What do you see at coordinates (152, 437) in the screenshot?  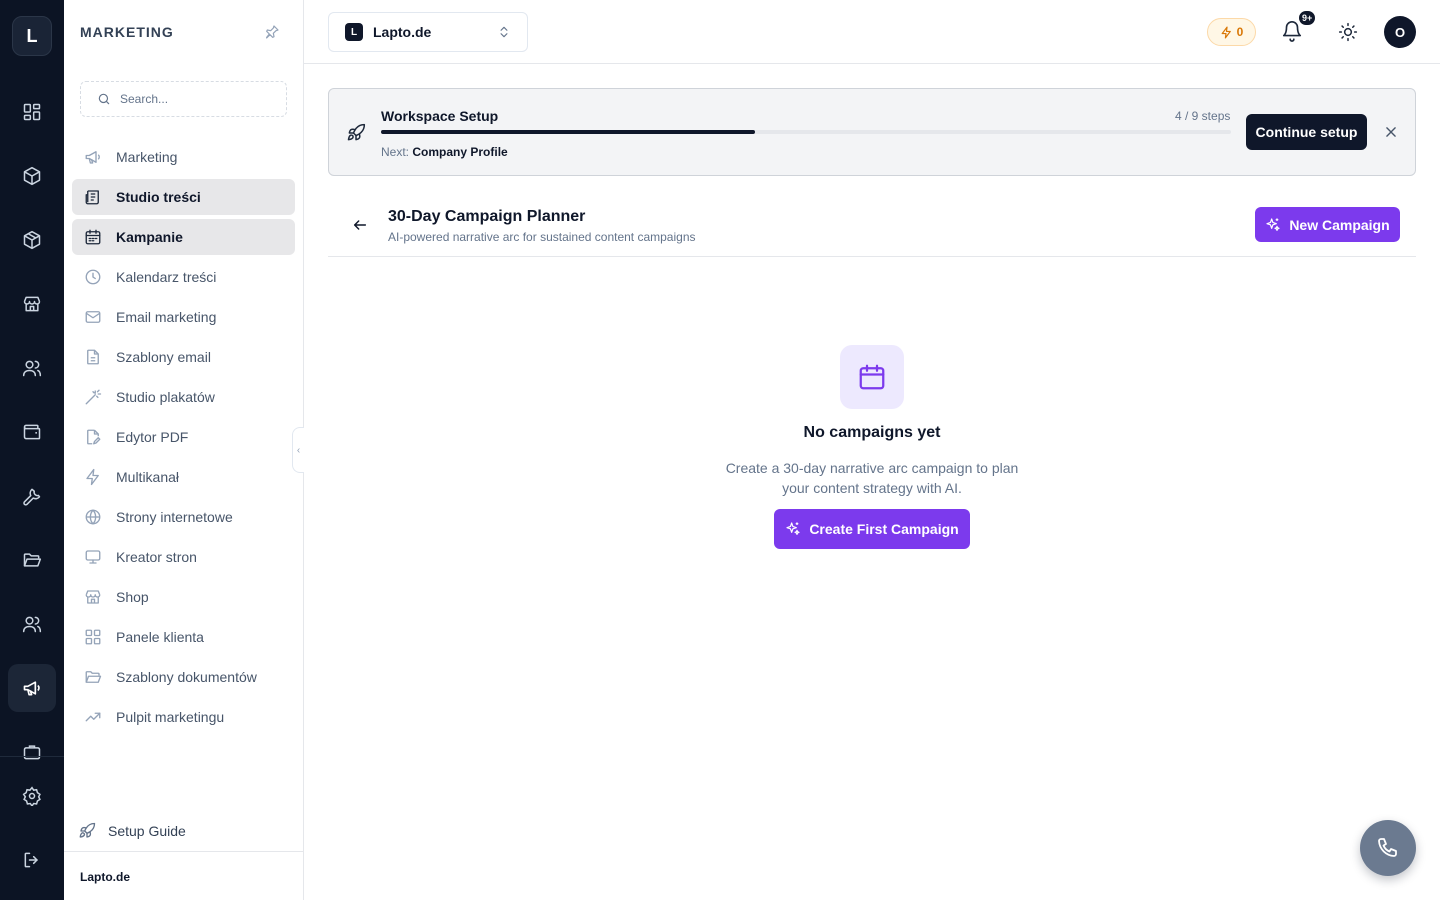 I see `sidebar-item-label: Edytor PDF` at bounding box center [152, 437].